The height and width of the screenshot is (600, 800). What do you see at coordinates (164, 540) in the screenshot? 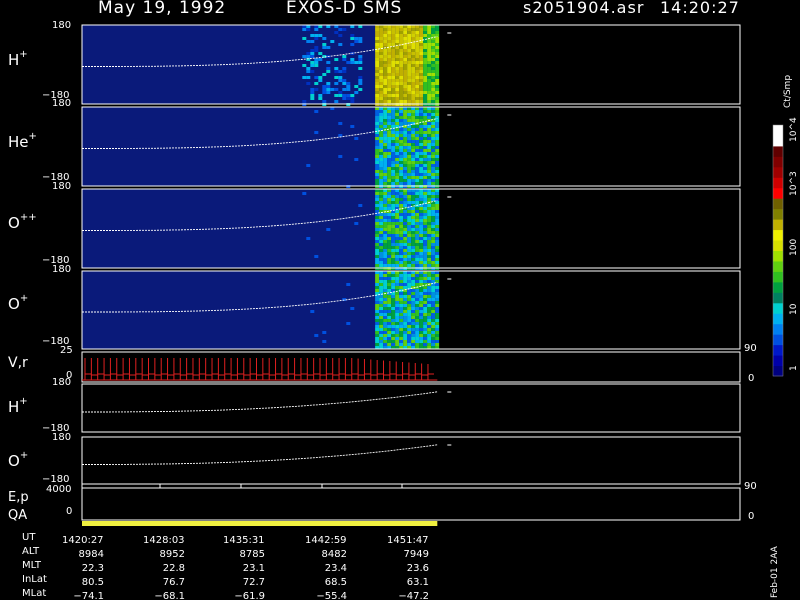
I see `orbit-table-cell: 1428:03` at bounding box center [164, 540].